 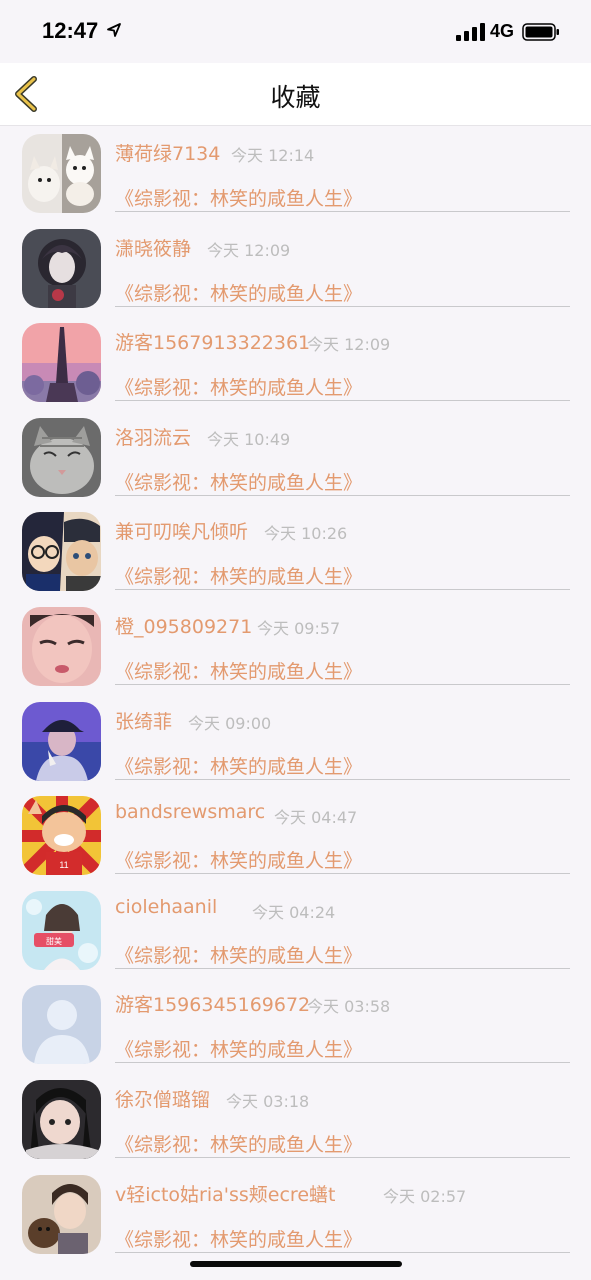 What do you see at coordinates (182, 532) in the screenshot?
I see `username: 兼可叨唉凡倾听` at bounding box center [182, 532].